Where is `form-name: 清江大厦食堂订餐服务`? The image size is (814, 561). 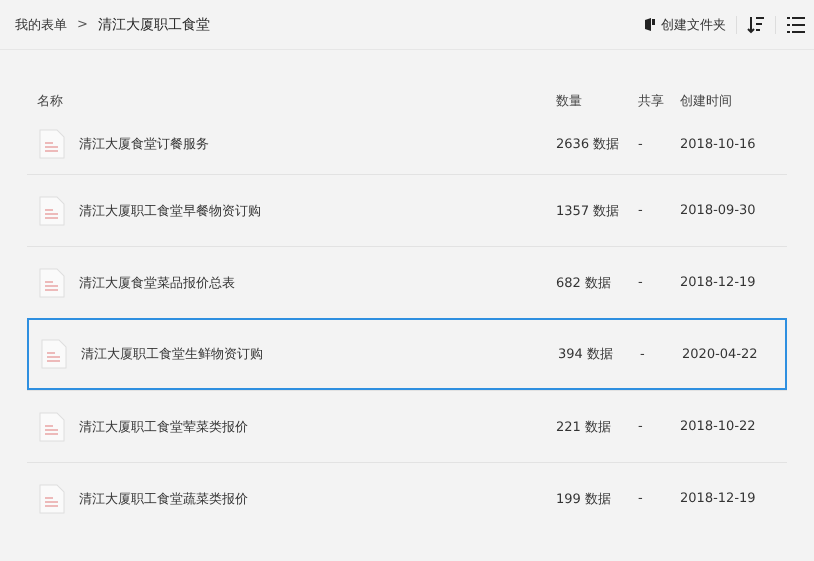 form-name: 清江大厦食堂订餐服务 is located at coordinates (144, 144).